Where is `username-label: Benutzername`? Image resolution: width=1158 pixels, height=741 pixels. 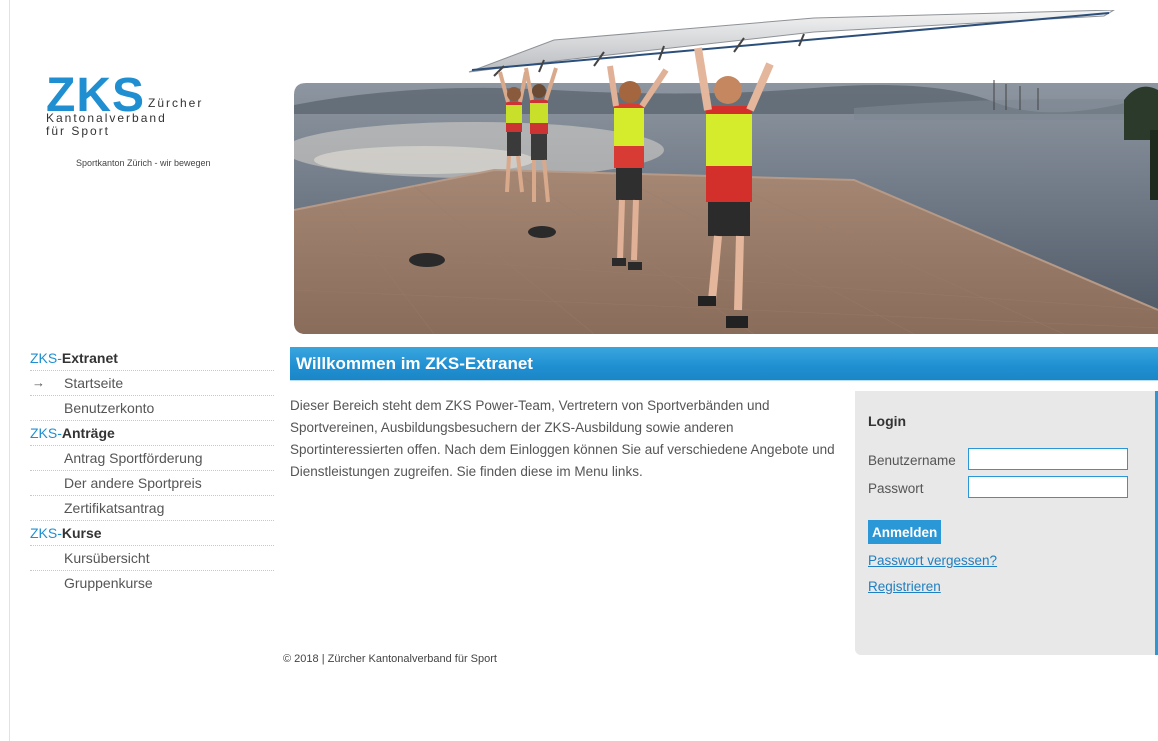
username-label: Benutzername is located at coordinates (912, 460).